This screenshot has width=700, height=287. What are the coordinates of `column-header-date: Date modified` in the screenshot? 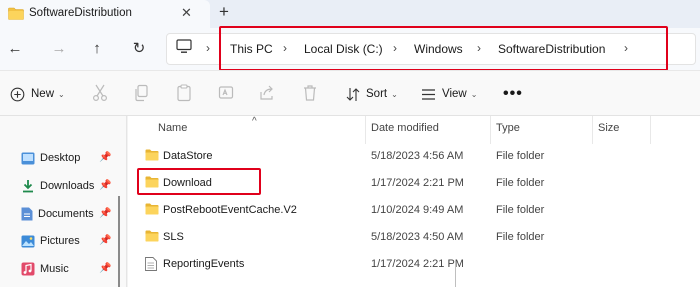 It's located at (405, 128).